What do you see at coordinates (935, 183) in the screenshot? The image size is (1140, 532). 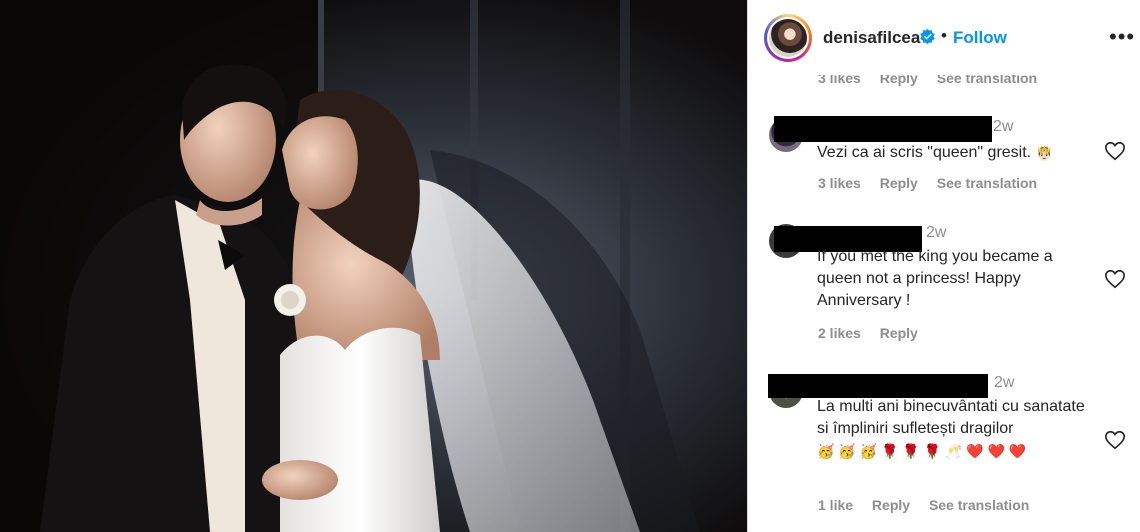 I see `comment-meta-row: 3 likes Reply See translation` at bounding box center [935, 183].